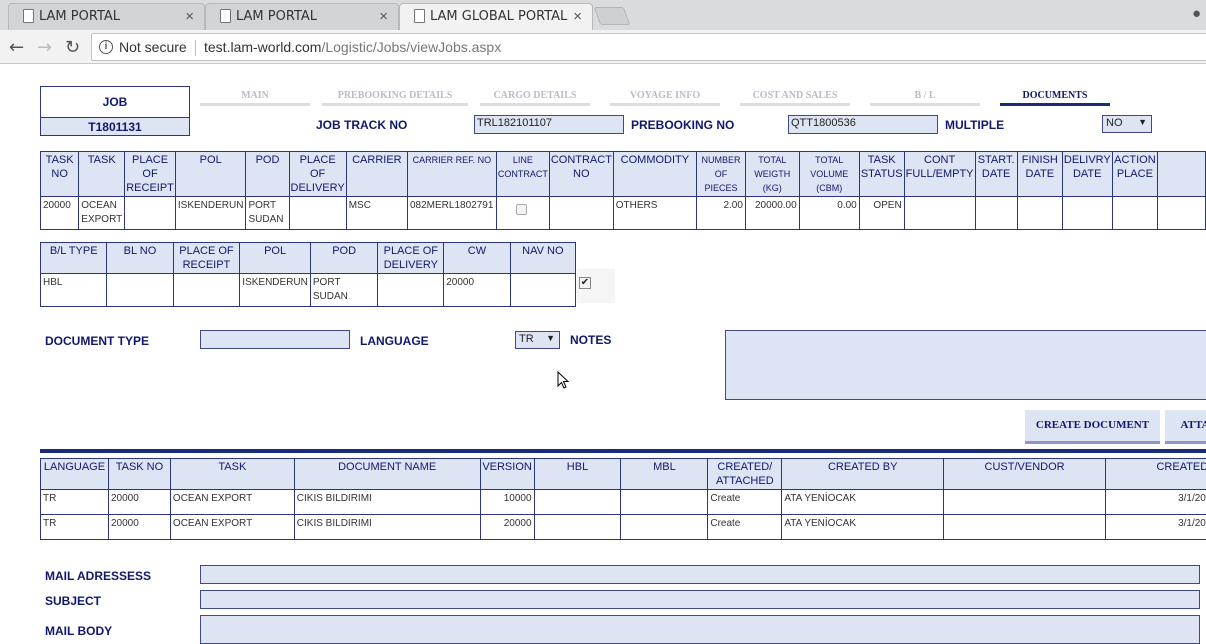  Describe the element at coordinates (74, 474) in the screenshot. I see `column-header: LANGUAGE` at that location.